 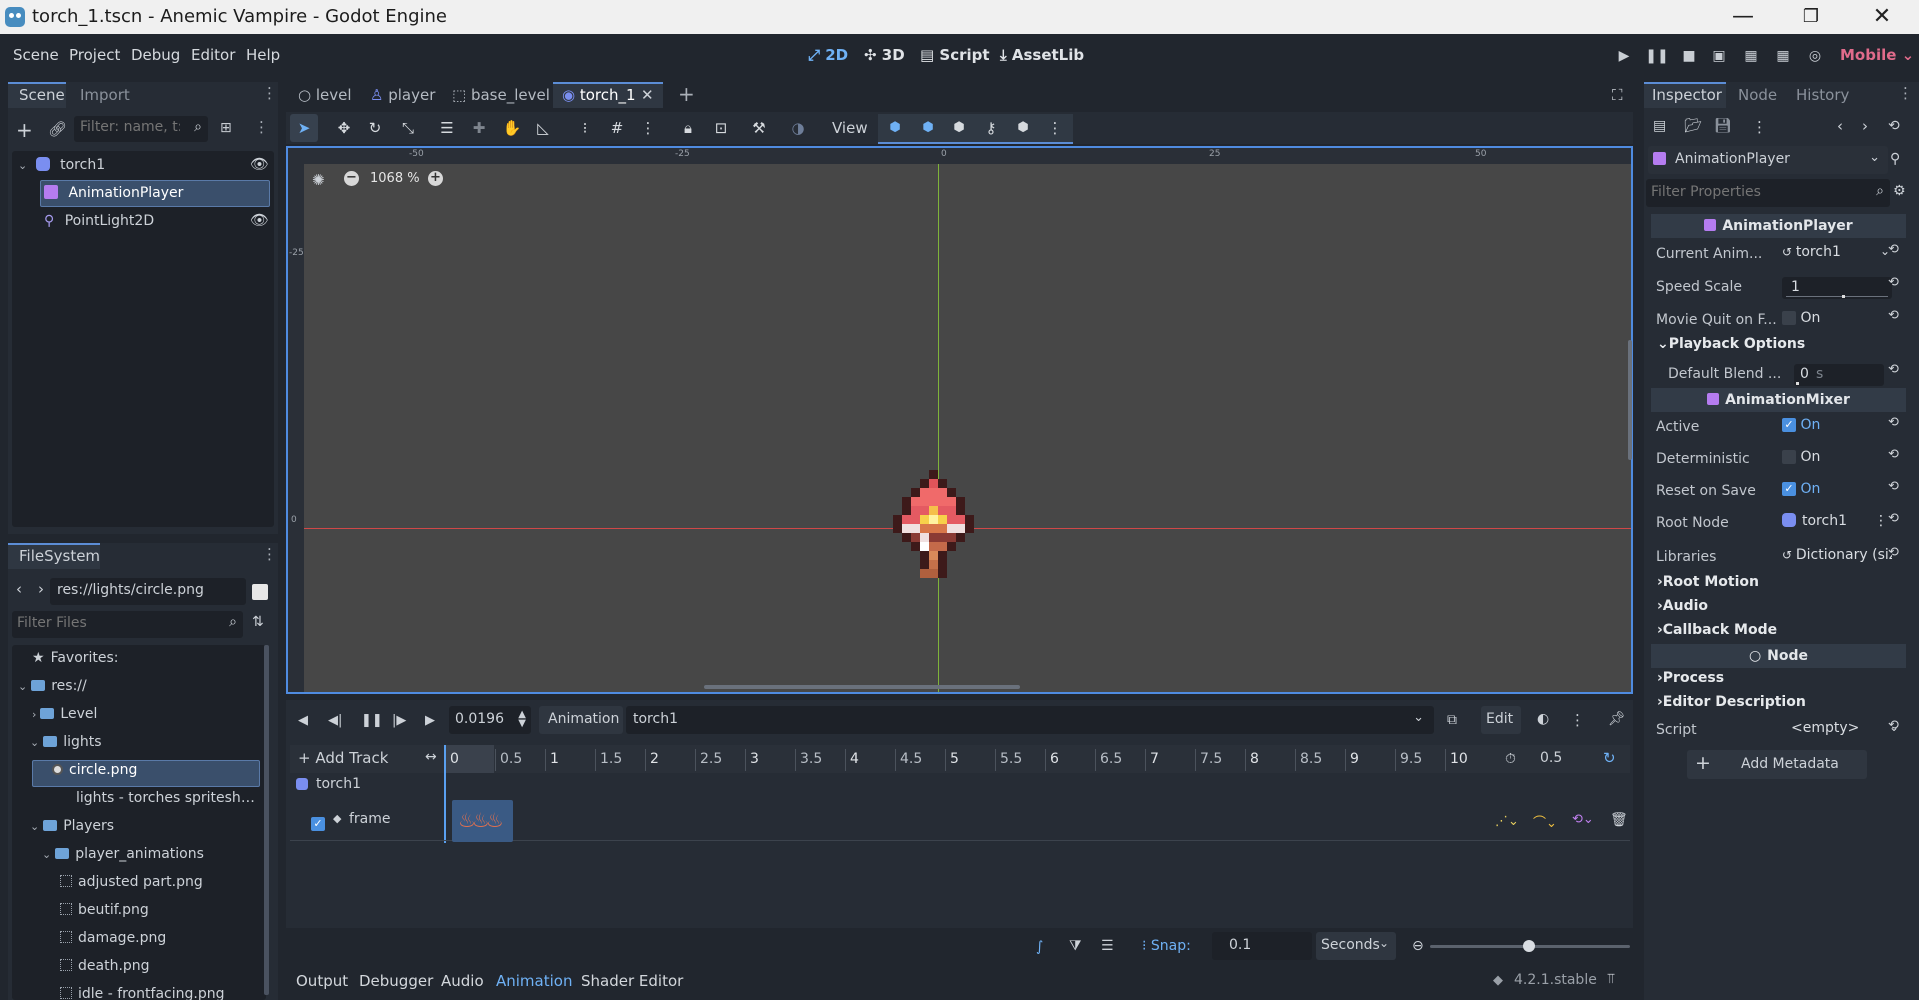 What do you see at coordinates (647, 95) in the screenshot?
I see `close-tab-icon: ✕` at bounding box center [647, 95].